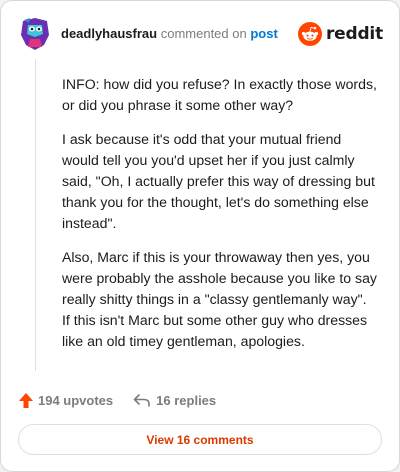 Image resolution: width=400 pixels, height=472 pixels. I want to click on replies-label: 16 replies, so click(186, 400).